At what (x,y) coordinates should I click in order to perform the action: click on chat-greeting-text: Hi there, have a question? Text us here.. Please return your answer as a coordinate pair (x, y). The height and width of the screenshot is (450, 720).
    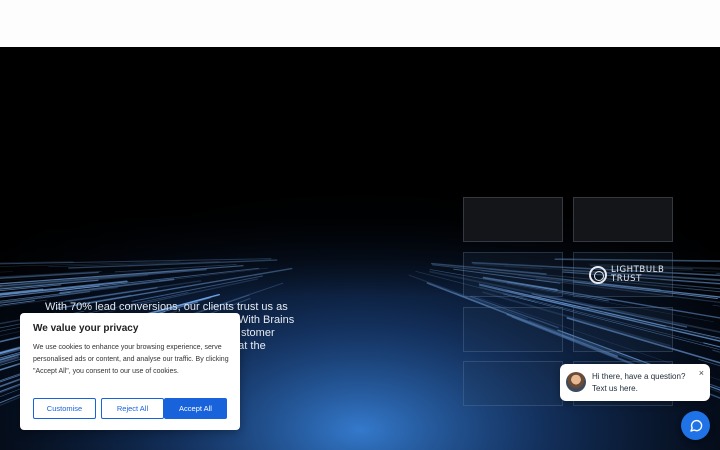
    Looking at the image, I should click on (639, 382).